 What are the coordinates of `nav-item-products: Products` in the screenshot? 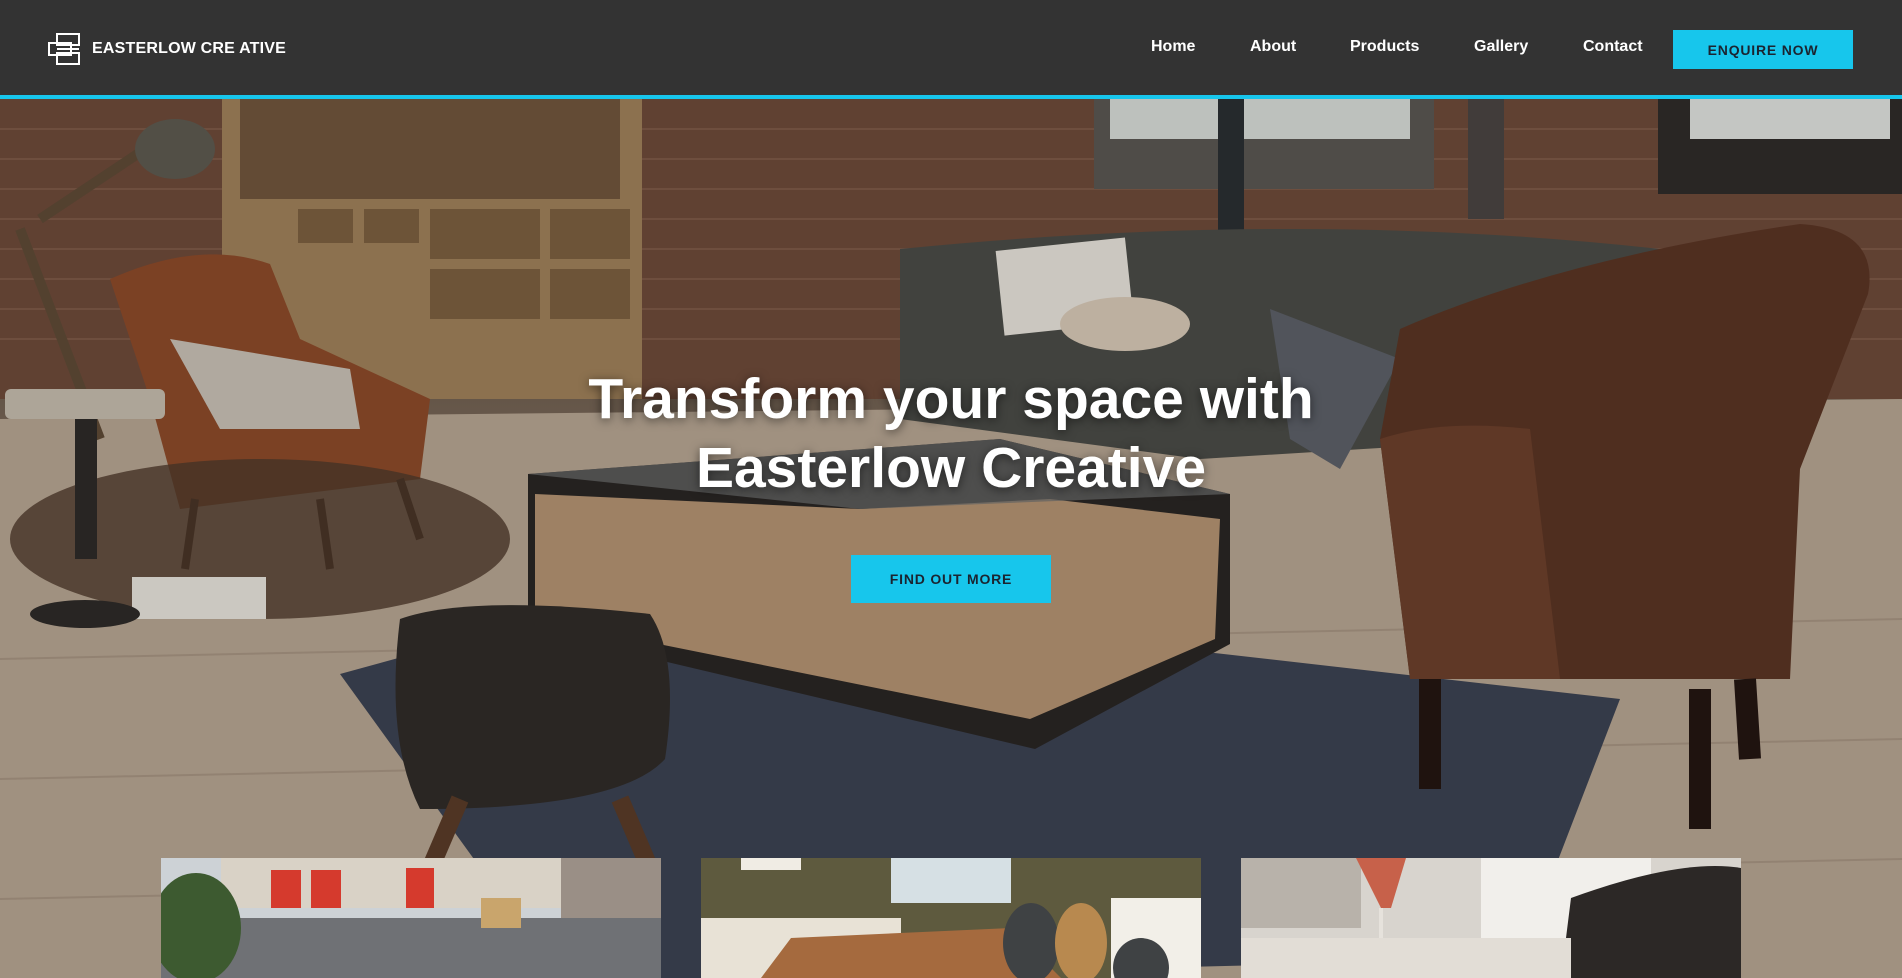 It's located at (1384, 47).